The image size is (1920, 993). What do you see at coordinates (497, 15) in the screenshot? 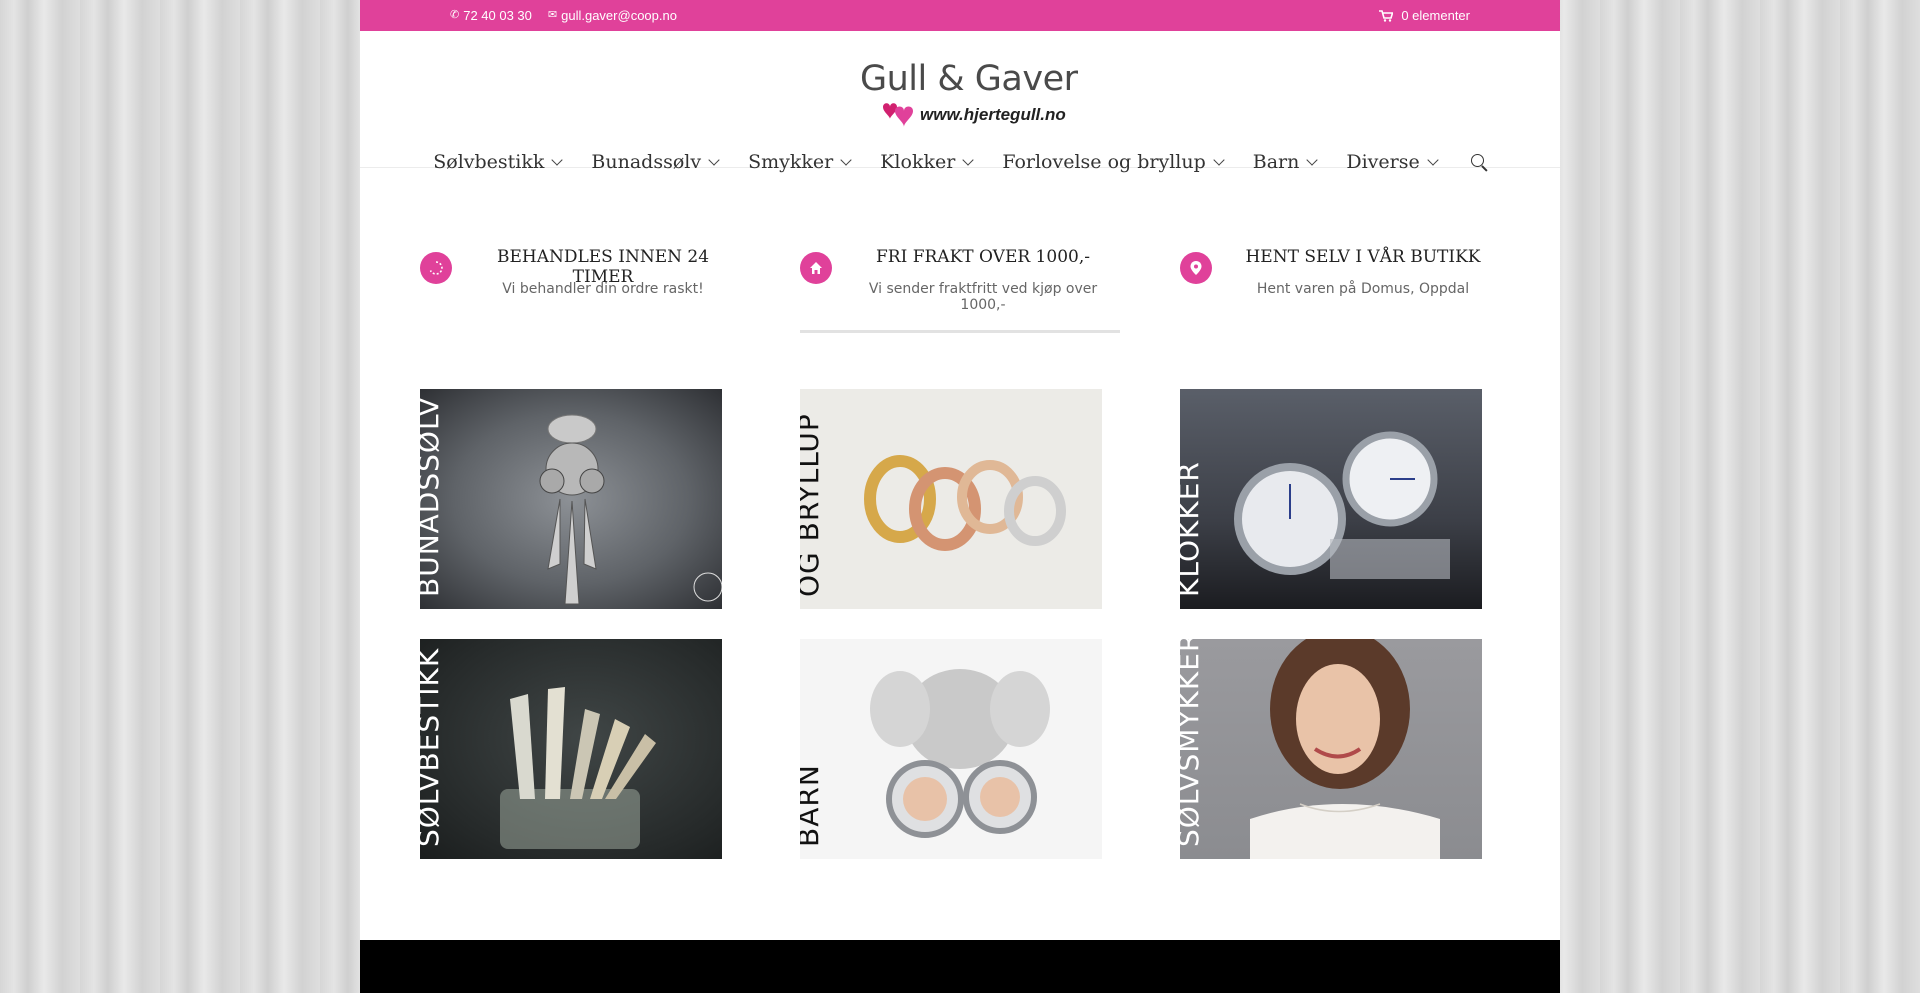
I see `phone-number: 72 40 03 30` at bounding box center [497, 15].